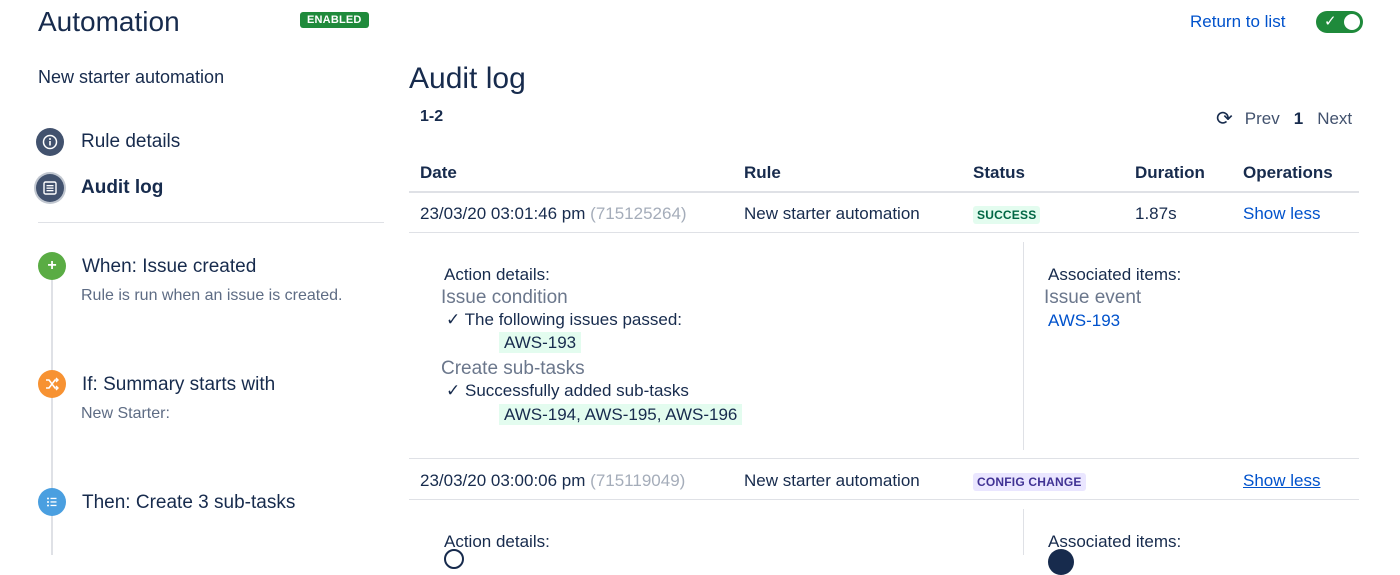 This screenshot has height=575, width=1400. Describe the element at coordinates (1339, 22) in the screenshot. I see `rule-enabled-toggle: ✓` at that location.